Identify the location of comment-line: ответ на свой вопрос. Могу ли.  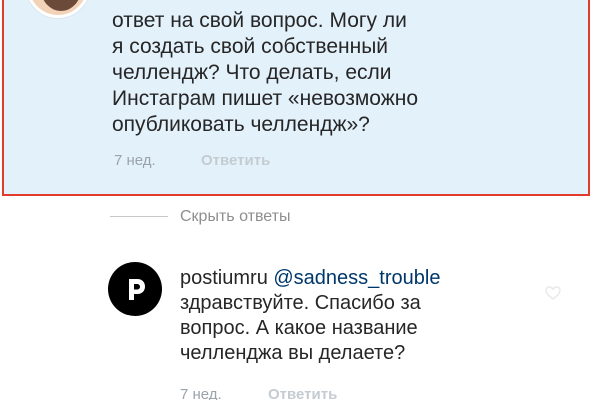
(259, 20).